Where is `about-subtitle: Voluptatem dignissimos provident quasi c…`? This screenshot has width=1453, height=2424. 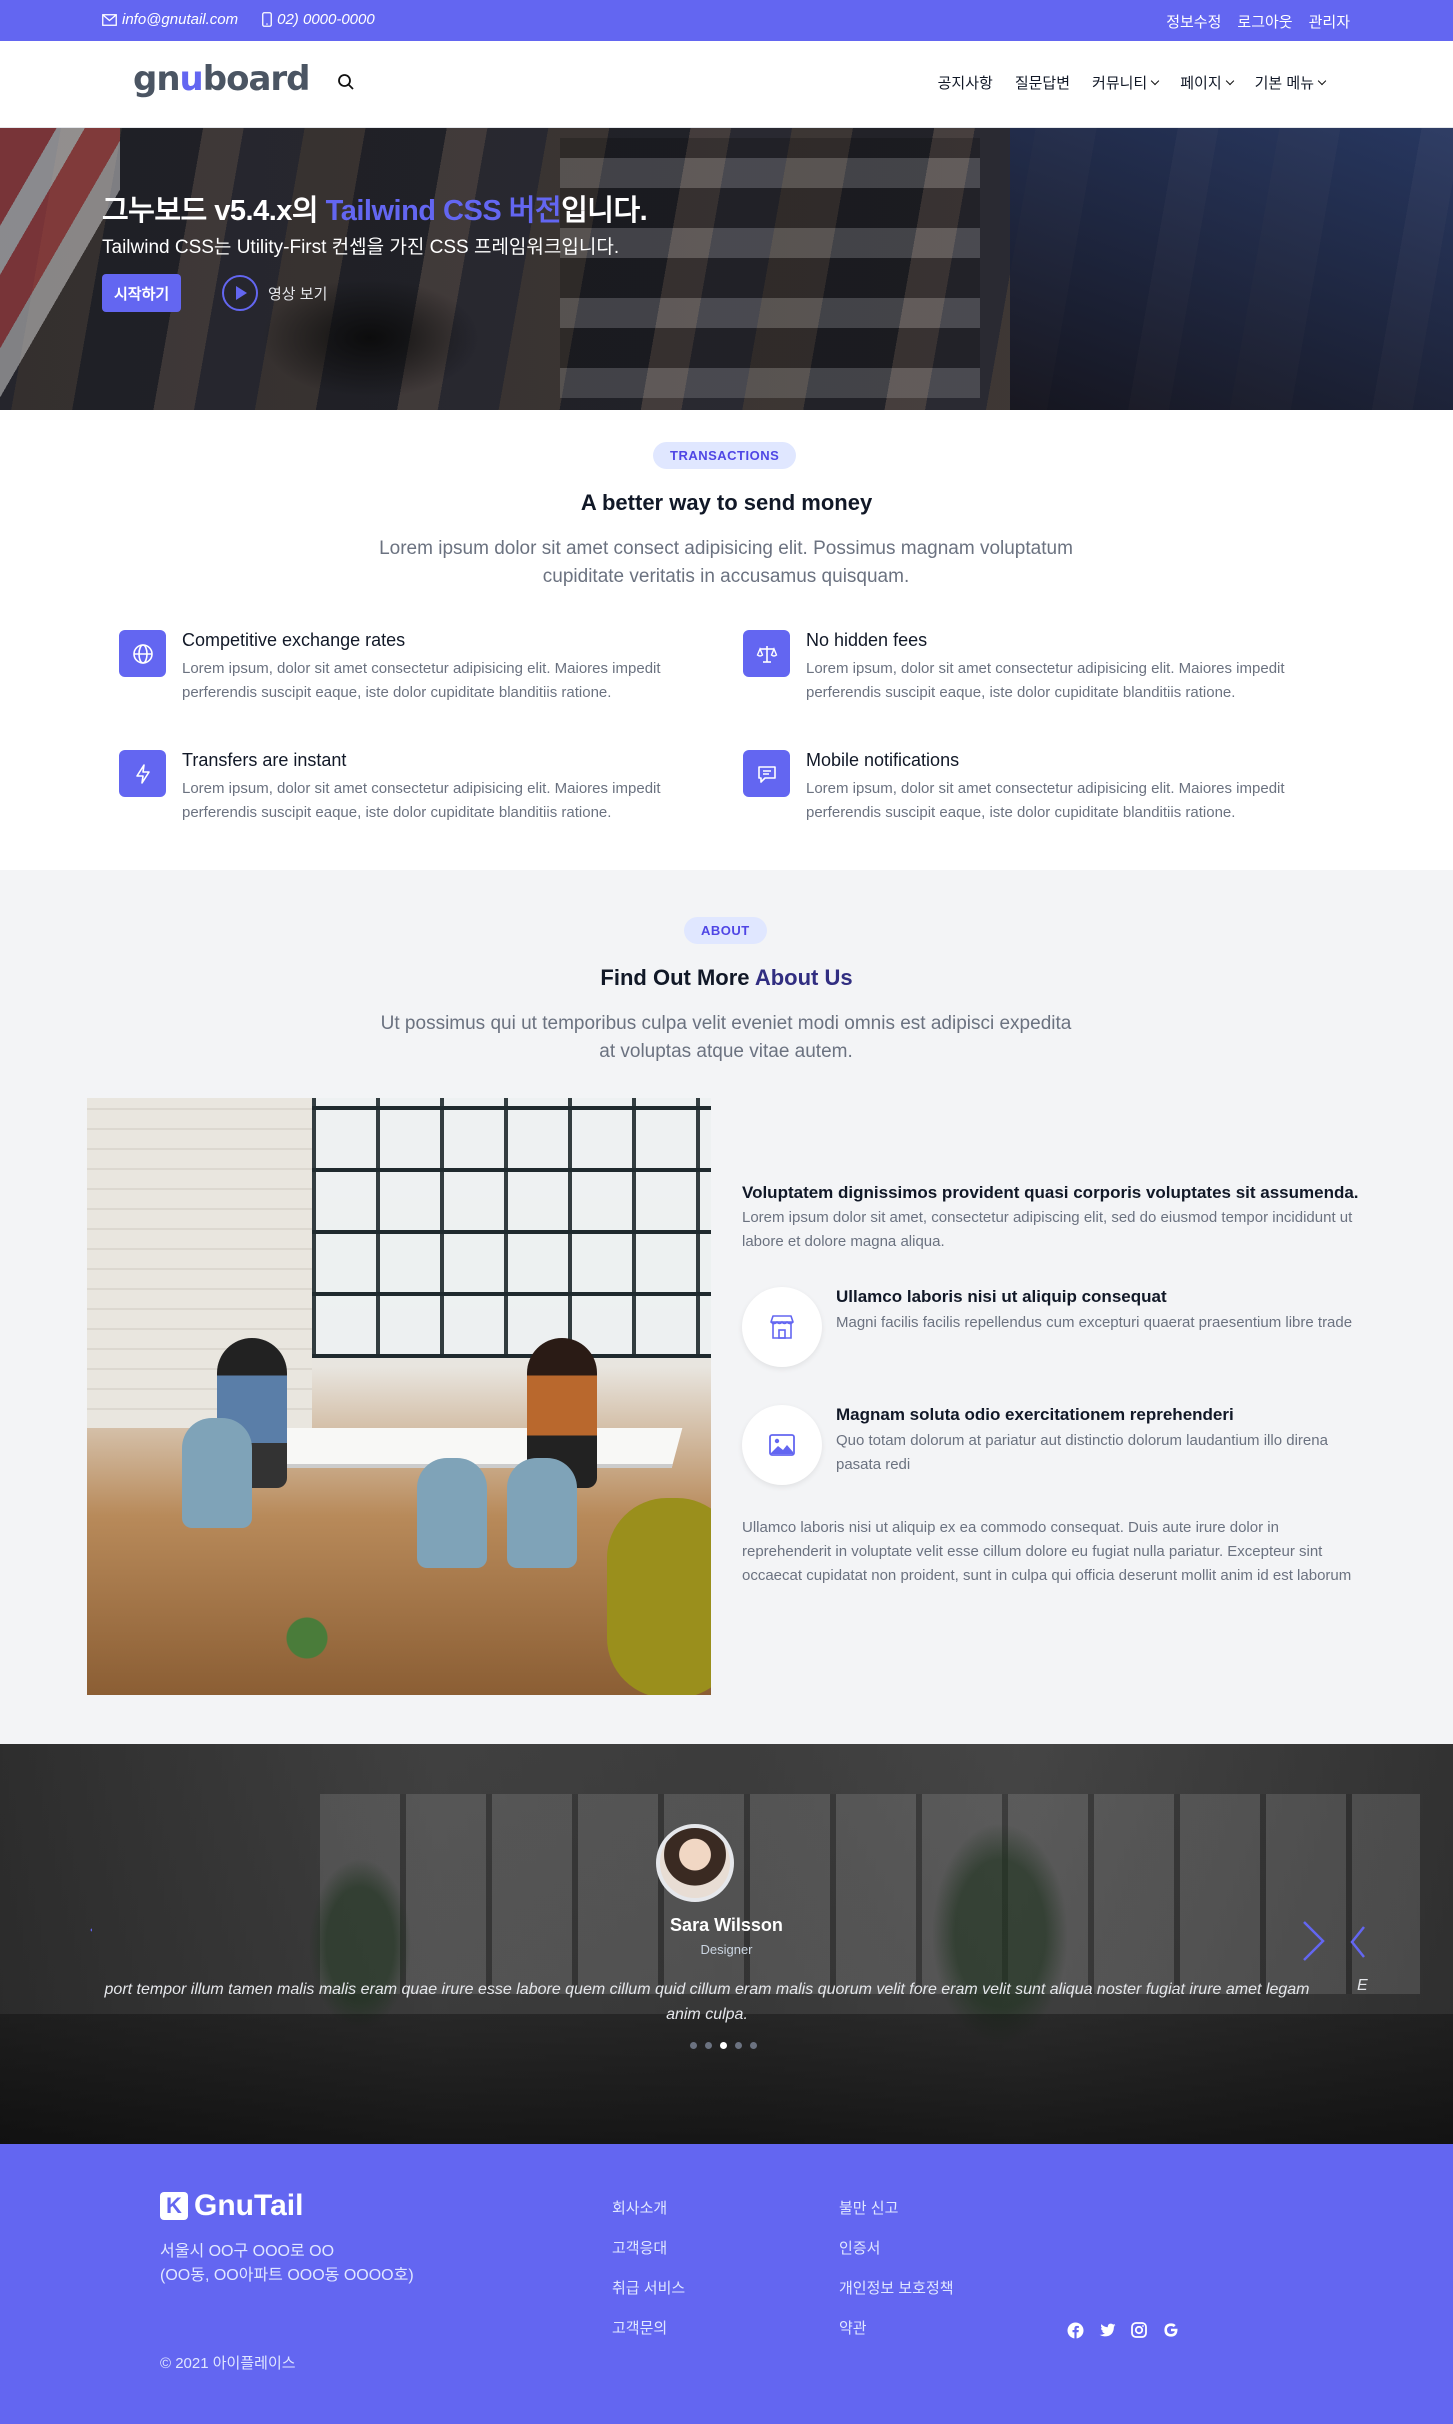 about-subtitle: Voluptatem dignissimos provident quasi c… is located at coordinates (1050, 1192).